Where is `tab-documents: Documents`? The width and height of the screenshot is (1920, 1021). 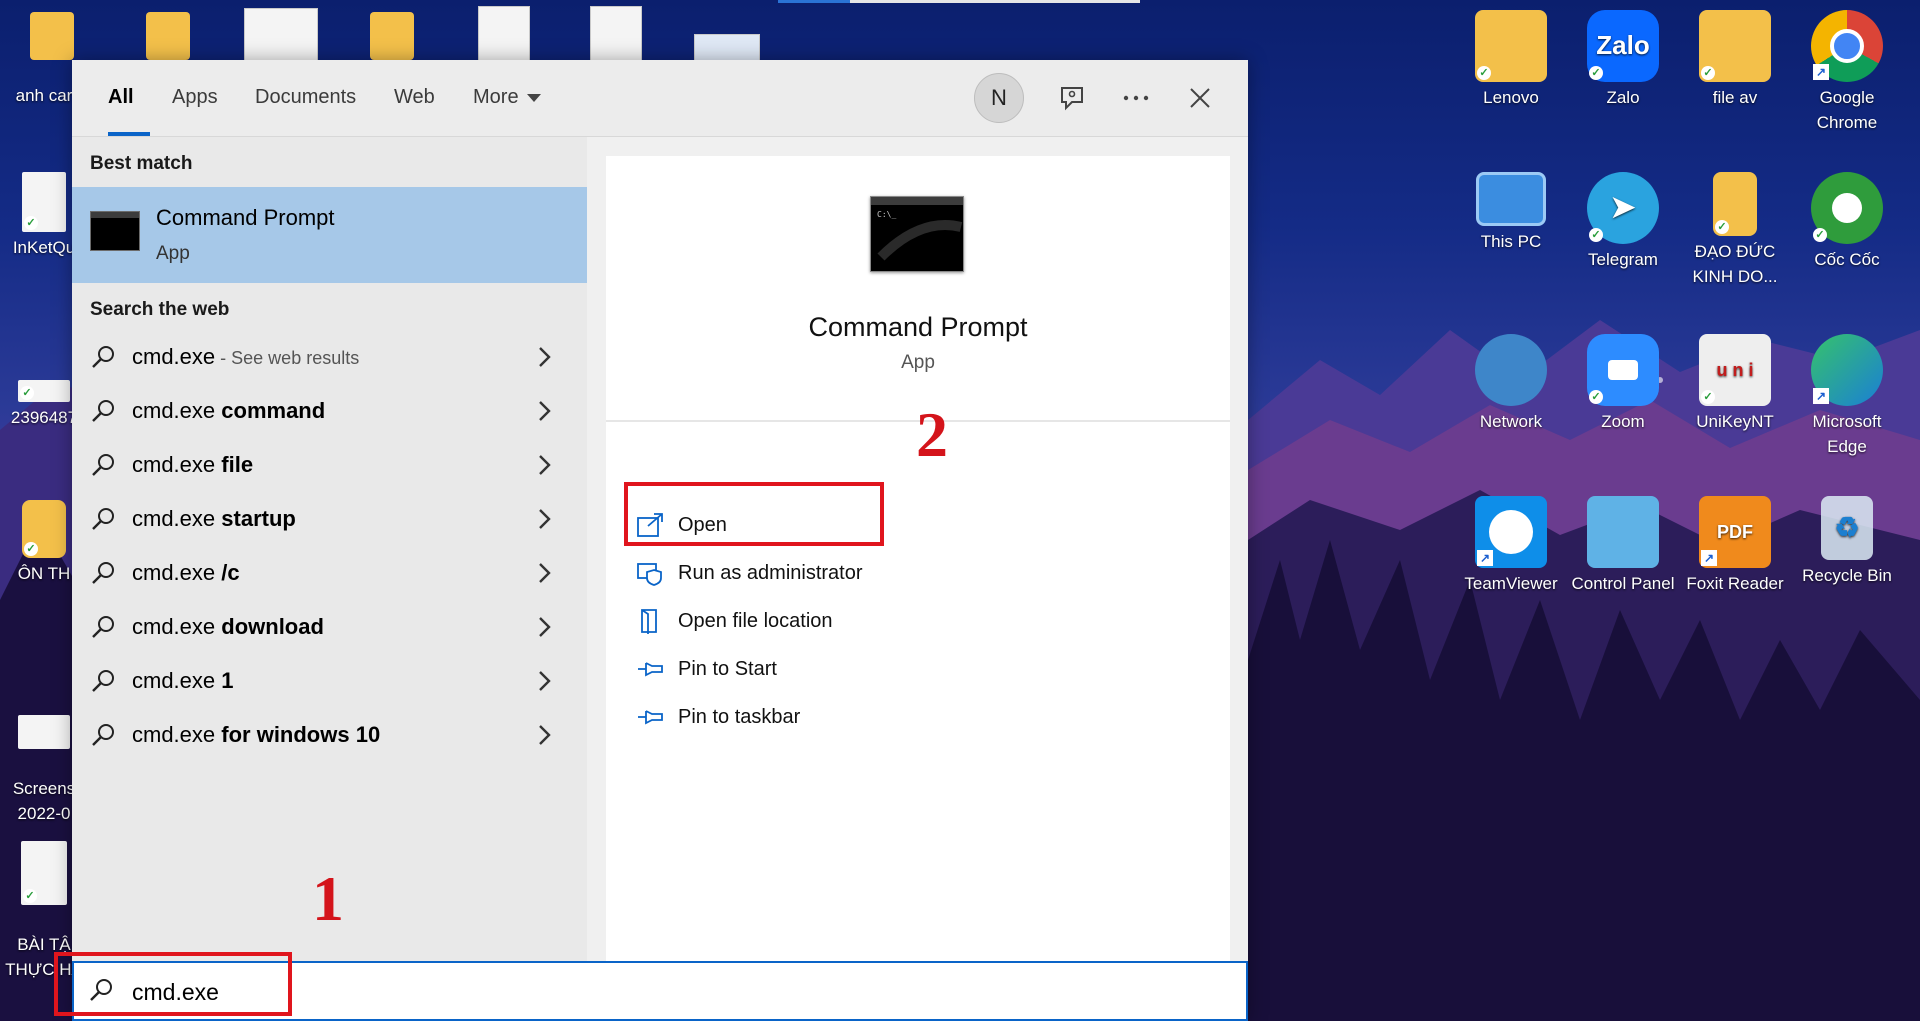 tab-documents: Documents is located at coordinates (305, 97).